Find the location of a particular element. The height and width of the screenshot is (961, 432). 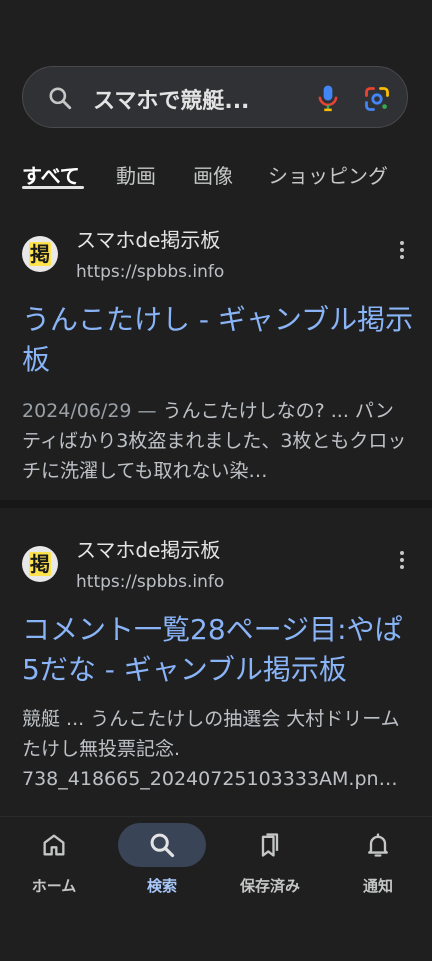

nav-search: 検索 is located at coordinates (162, 862).